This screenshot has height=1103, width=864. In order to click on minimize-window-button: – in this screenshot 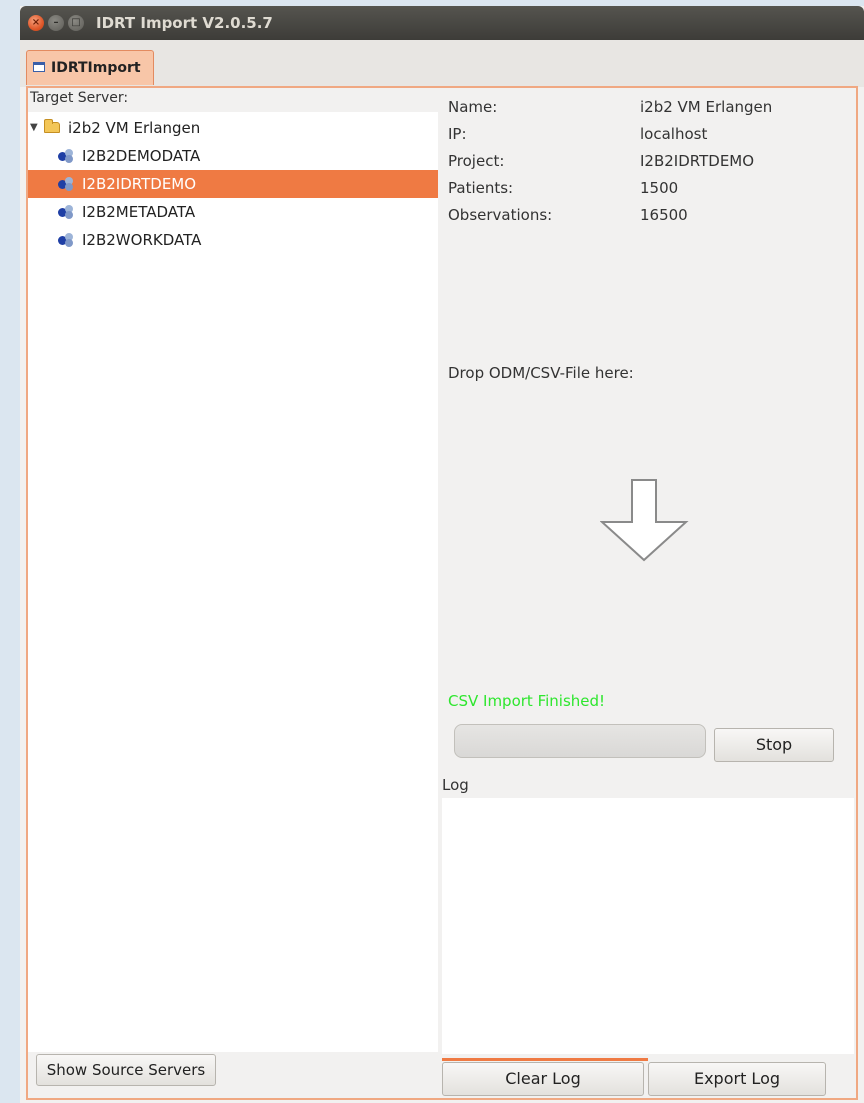, I will do `click(56, 23)`.